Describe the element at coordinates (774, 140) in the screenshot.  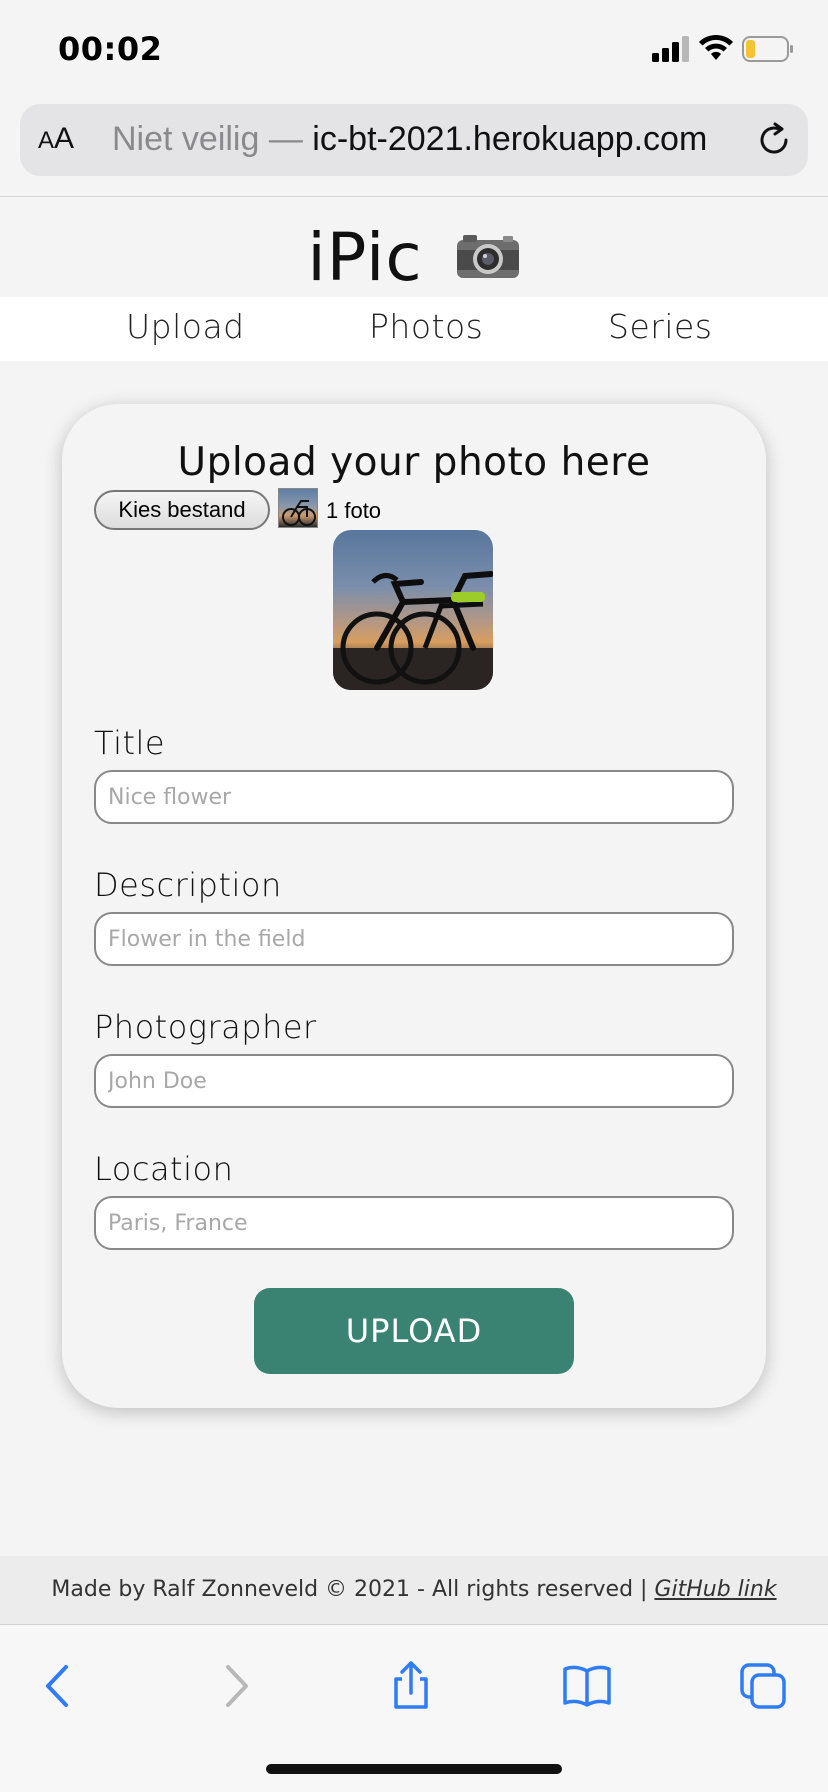
I see `reload-icon` at that location.